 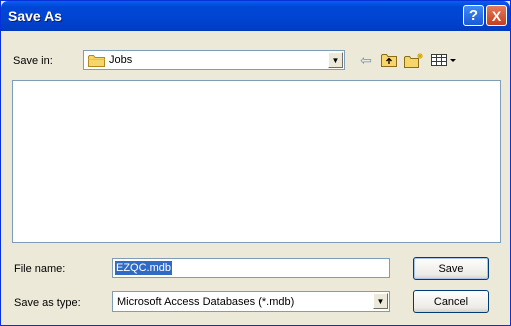 I want to click on save-as-type-dropdown-button: ▼, so click(x=380, y=301).